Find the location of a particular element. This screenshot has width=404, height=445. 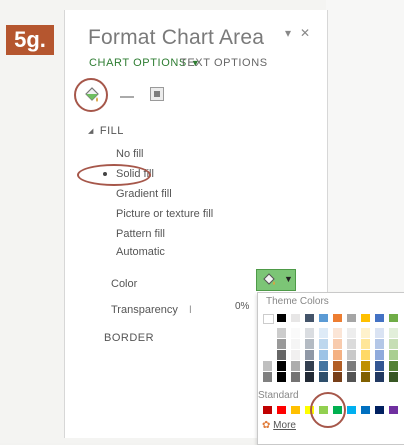

pane-title: Format Chart Area is located at coordinates (176, 37).